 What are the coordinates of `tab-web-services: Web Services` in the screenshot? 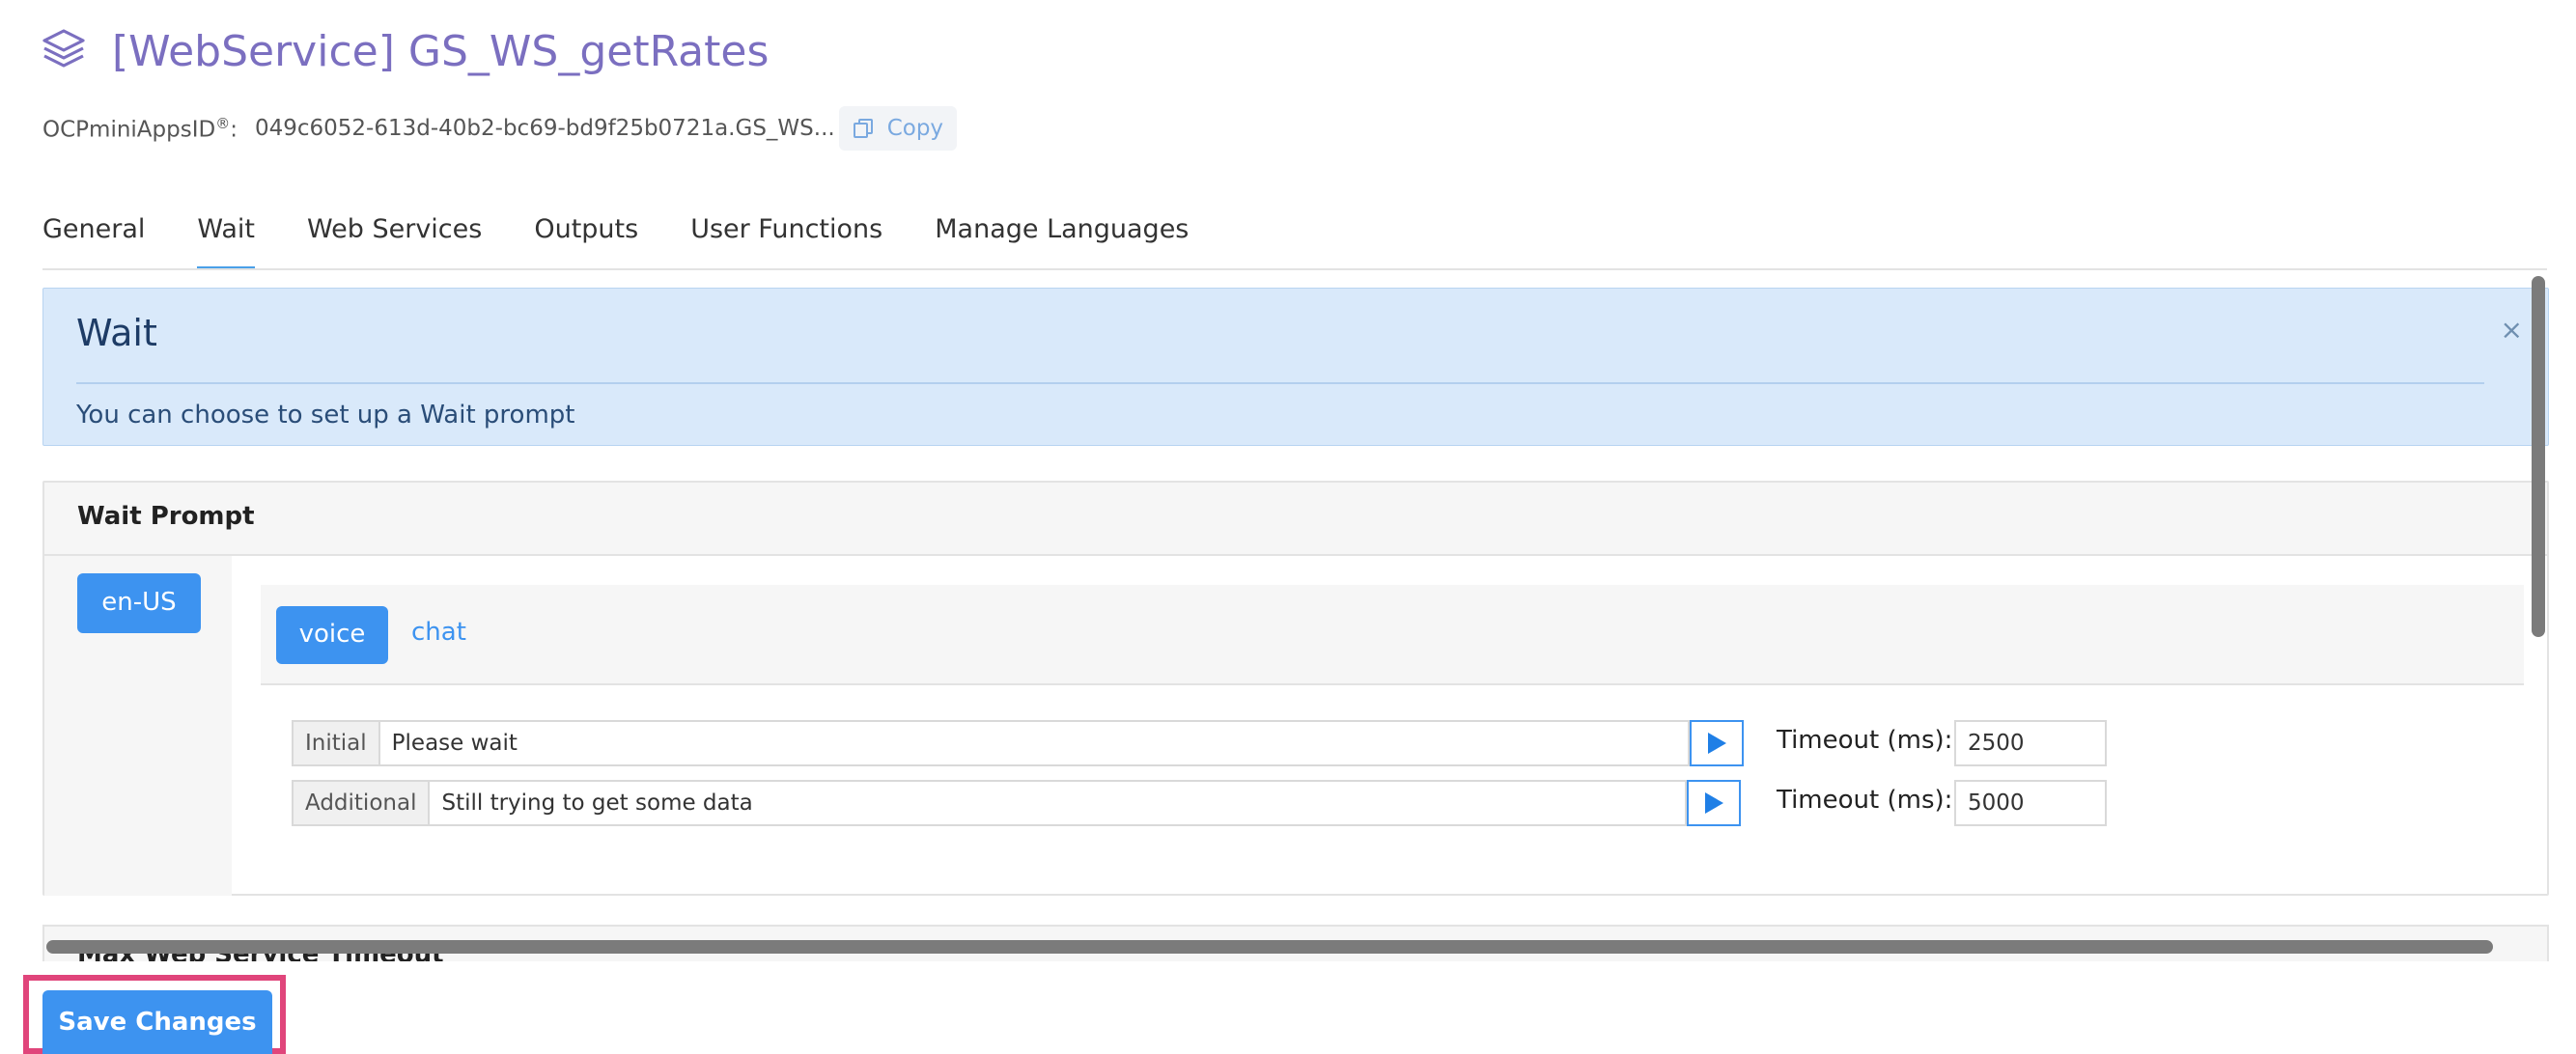 It's located at (395, 236).